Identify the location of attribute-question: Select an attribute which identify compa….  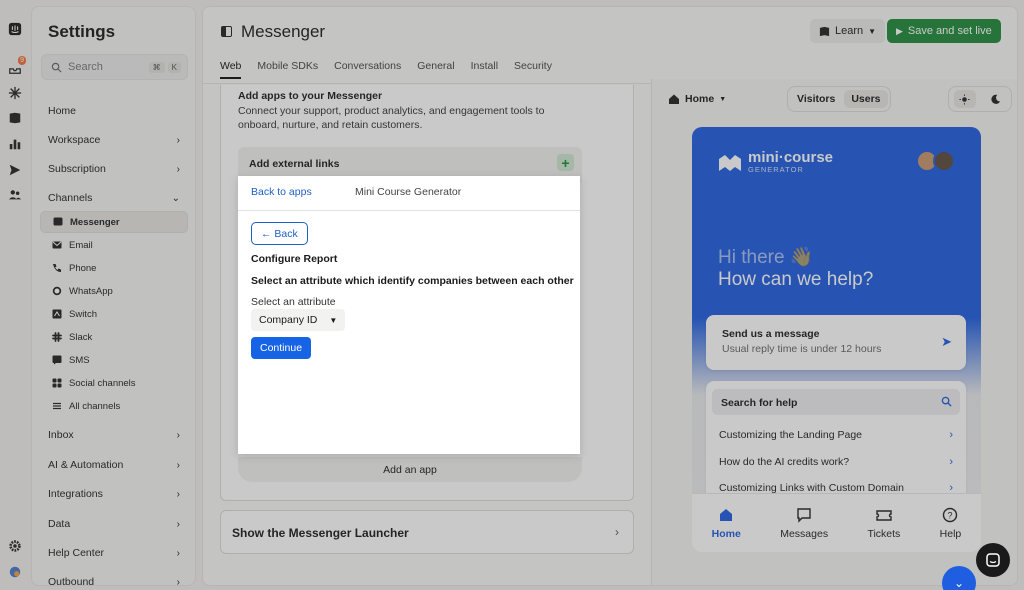
(412, 281).